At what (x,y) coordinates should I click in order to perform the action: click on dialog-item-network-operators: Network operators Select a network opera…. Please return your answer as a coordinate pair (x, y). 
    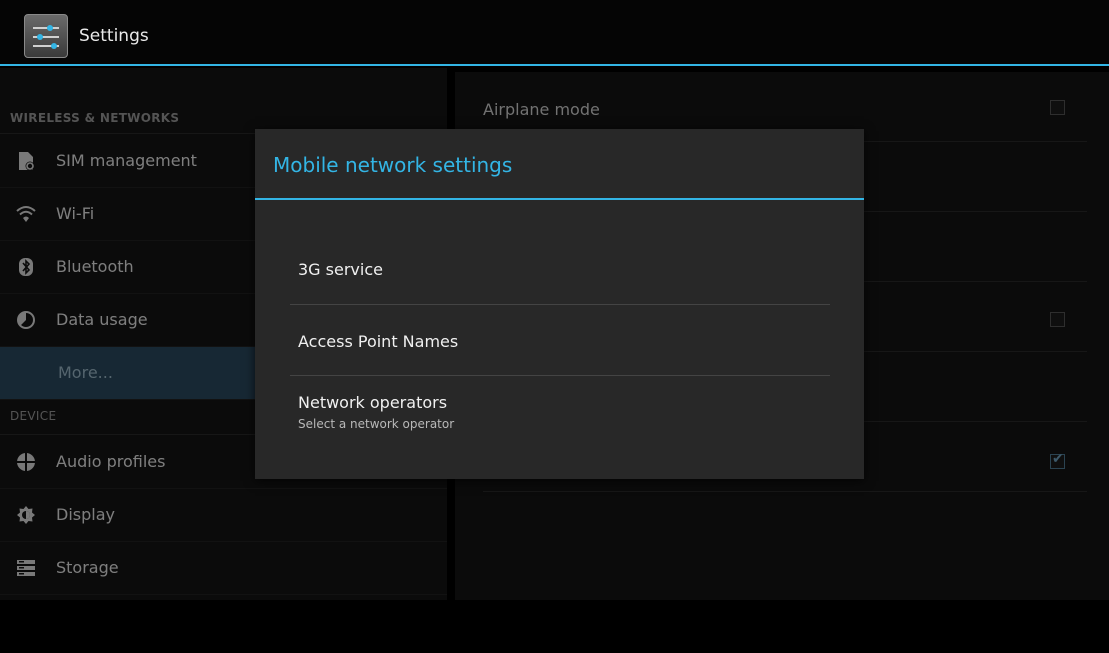
    Looking at the image, I should click on (560, 411).